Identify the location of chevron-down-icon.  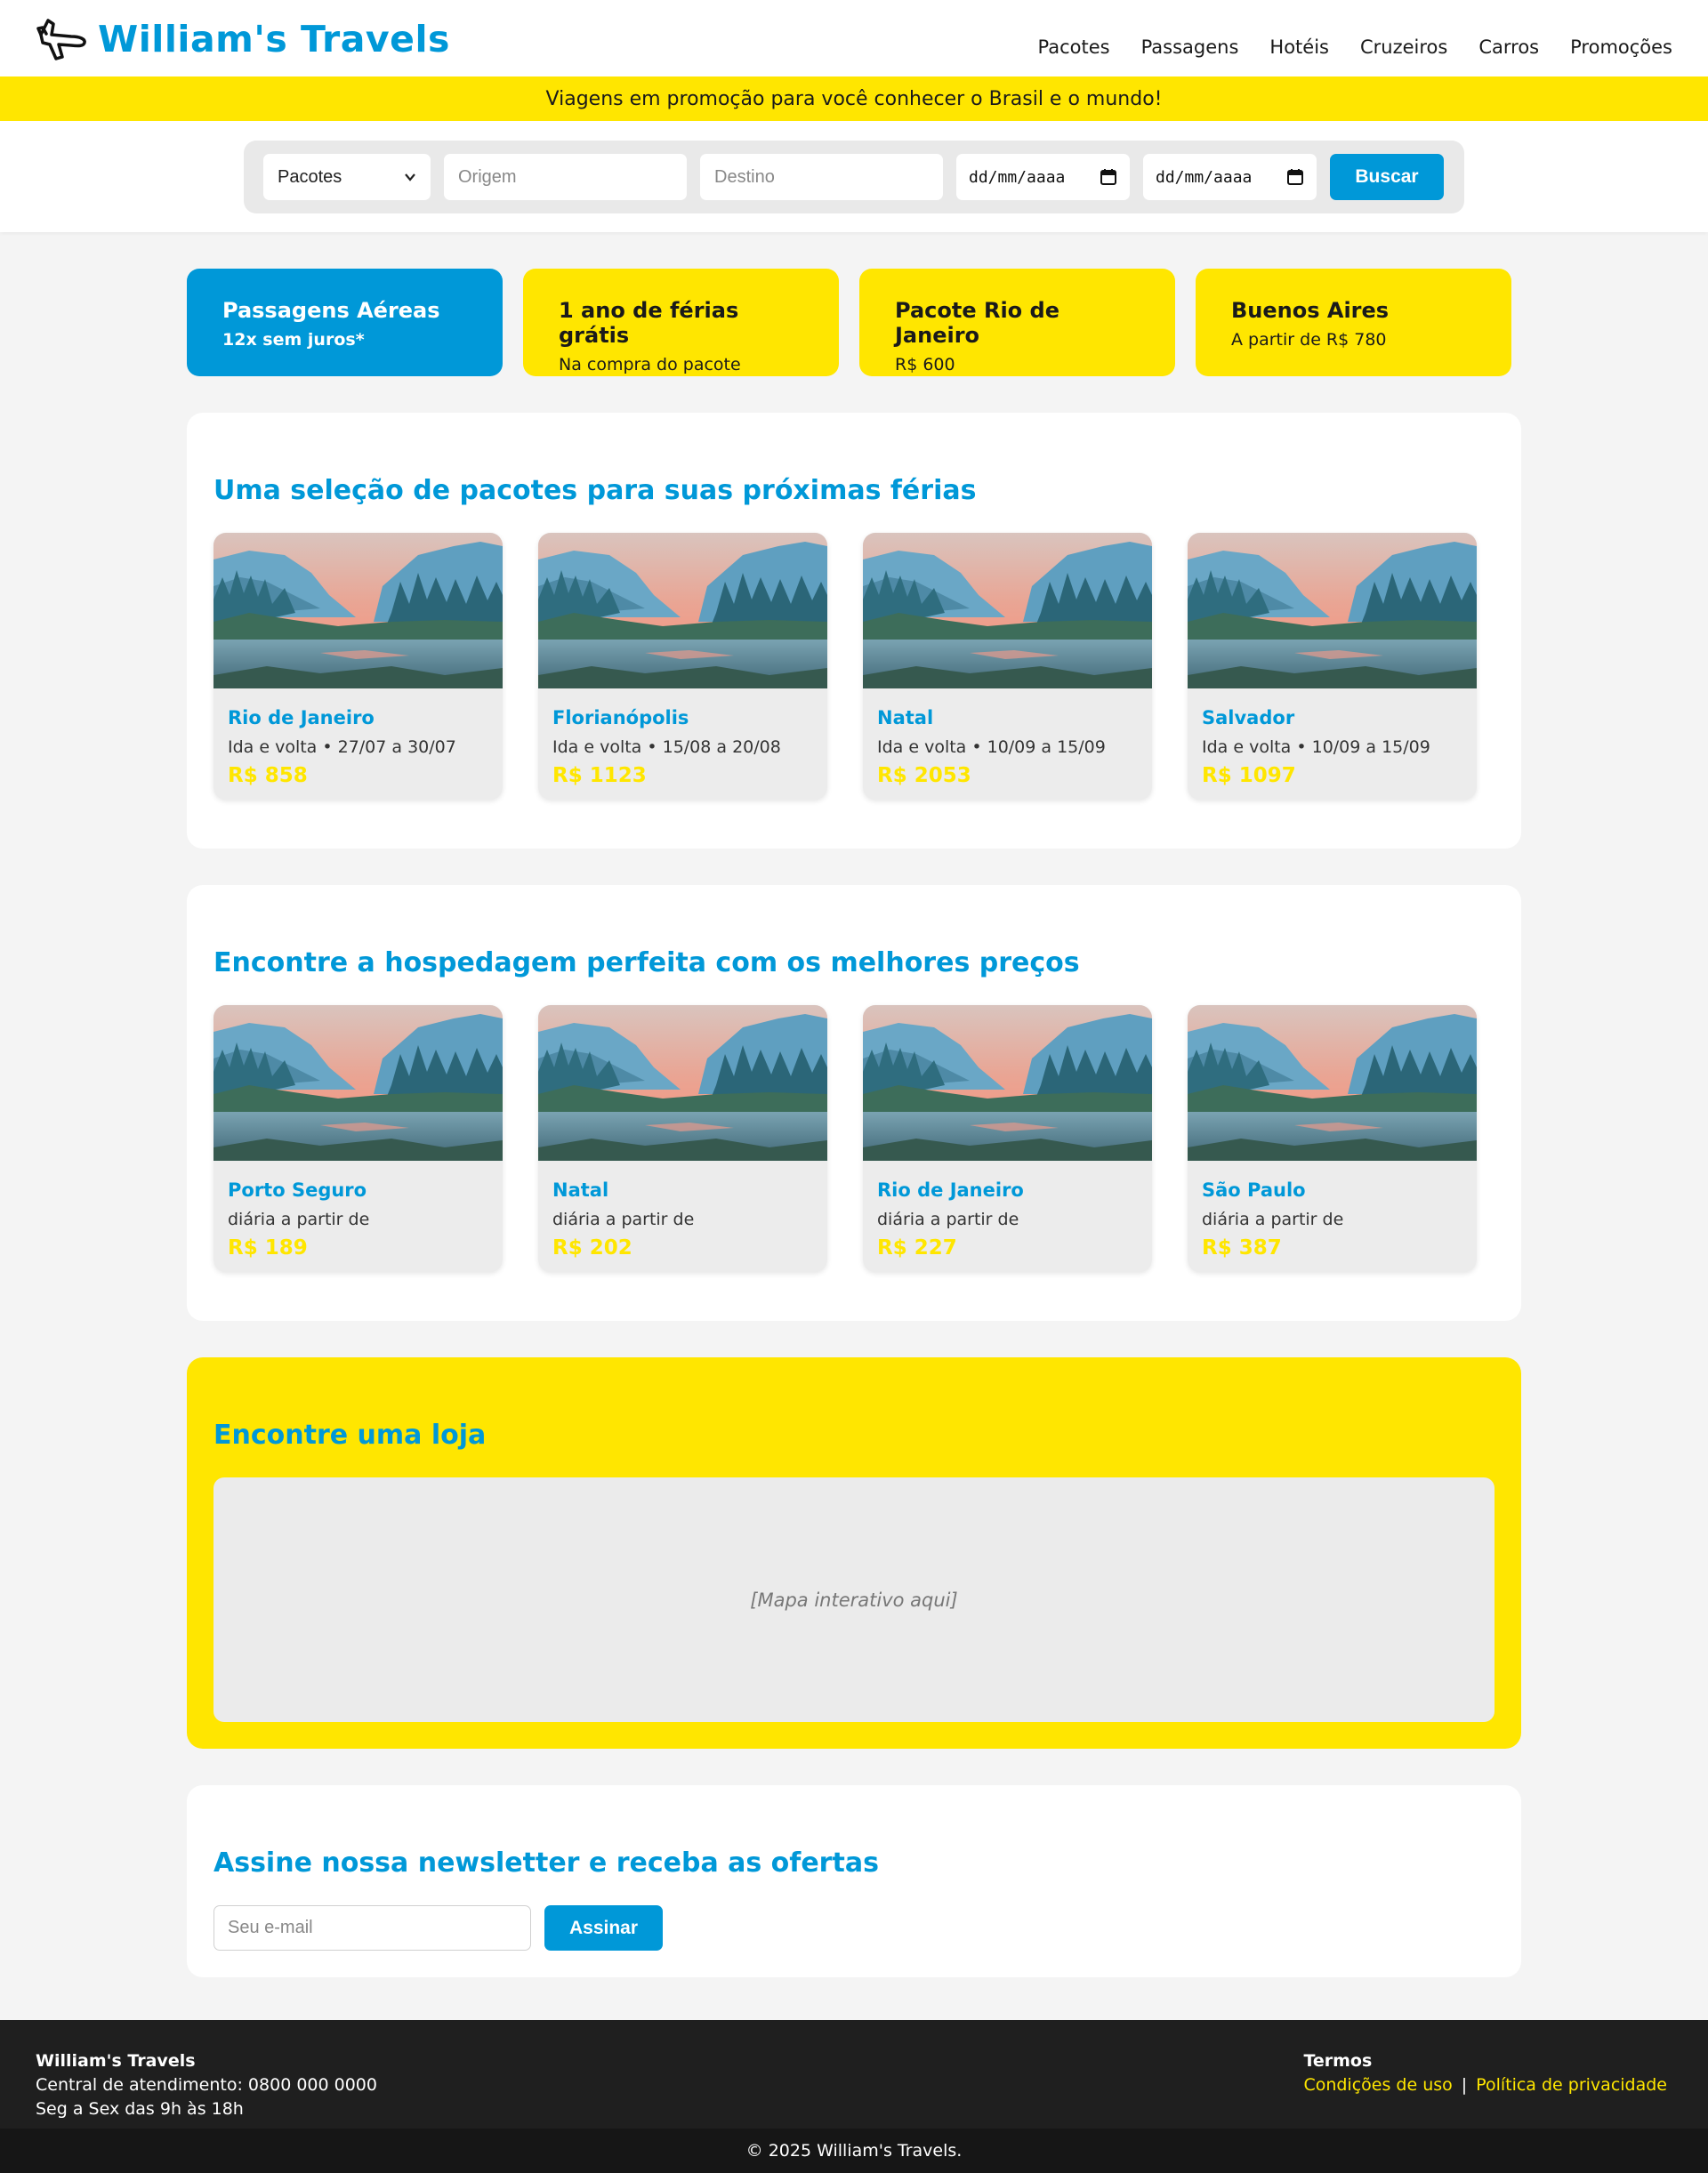
(410, 177).